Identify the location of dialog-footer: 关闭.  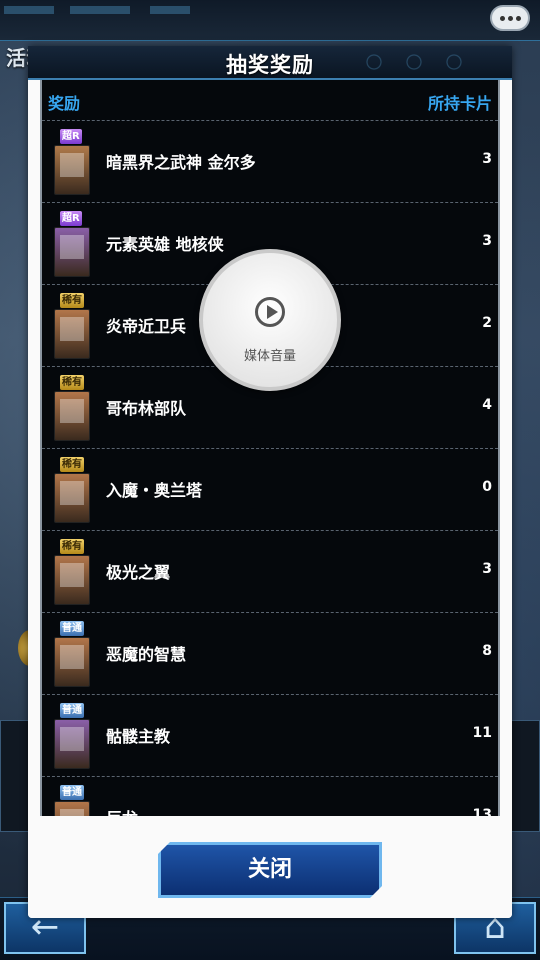
(270, 867).